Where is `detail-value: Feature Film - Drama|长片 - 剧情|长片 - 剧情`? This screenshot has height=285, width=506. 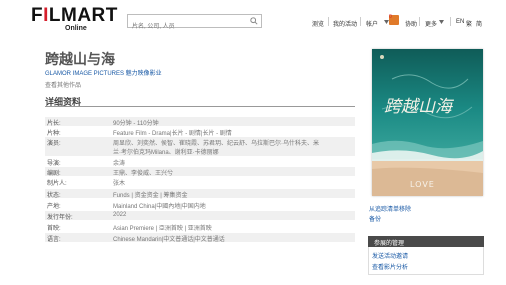 detail-value: Feature Film - Drama|长片 - 剧情|长片 - 剧情 is located at coordinates (172, 134).